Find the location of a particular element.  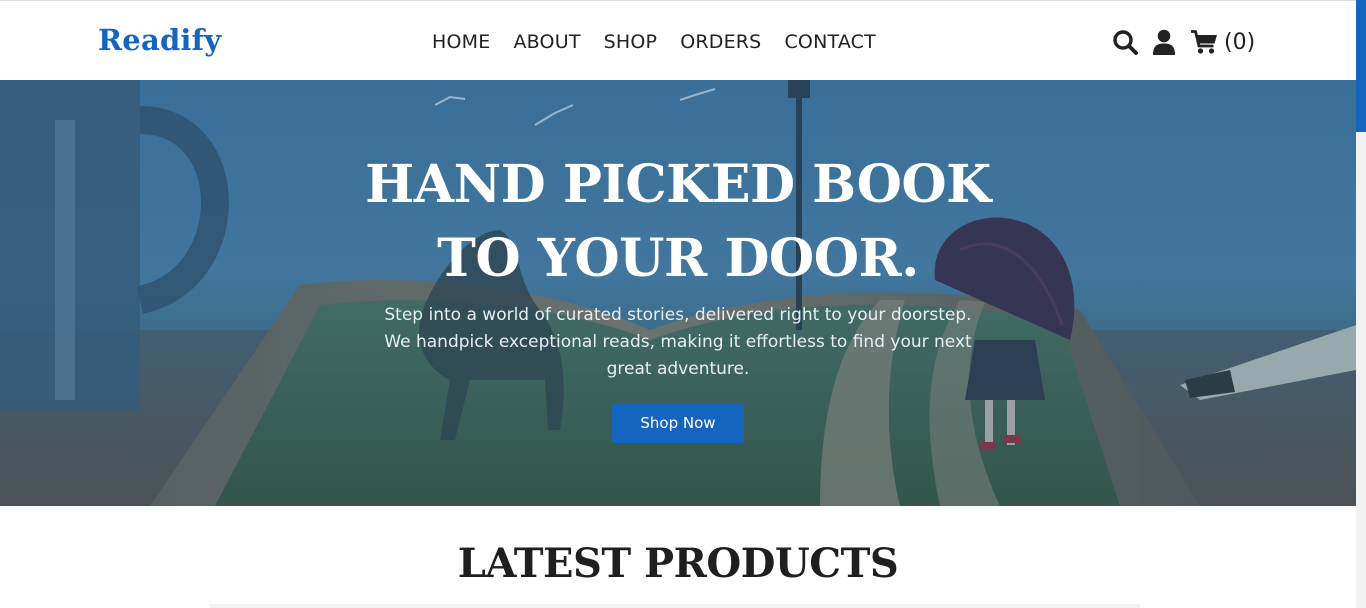

user-icon is located at coordinates (1164, 42).